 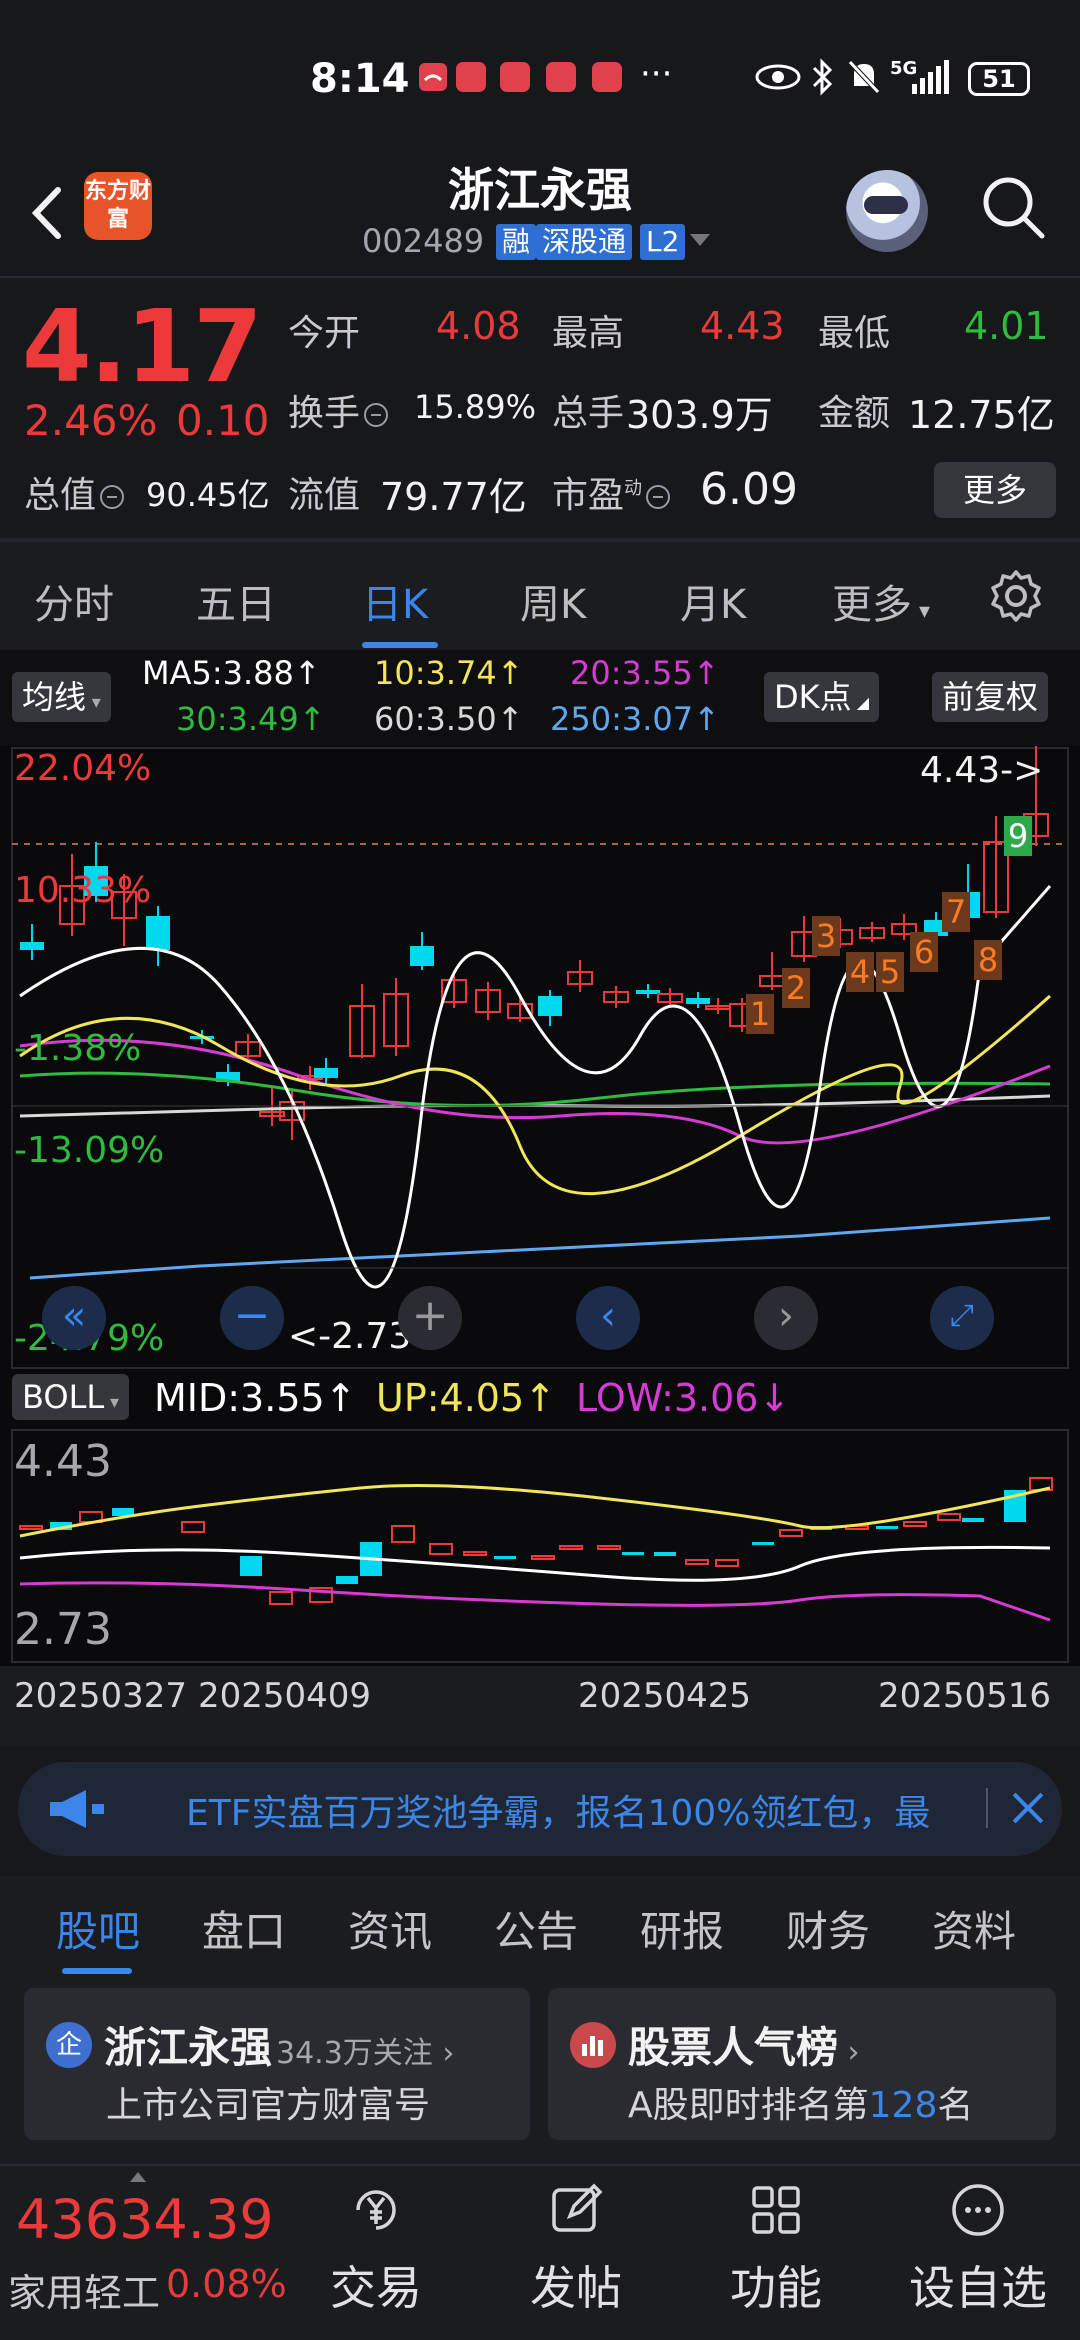 What do you see at coordinates (390, 1928) in the screenshot?
I see `tab-news: 资讯` at bounding box center [390, 1928].